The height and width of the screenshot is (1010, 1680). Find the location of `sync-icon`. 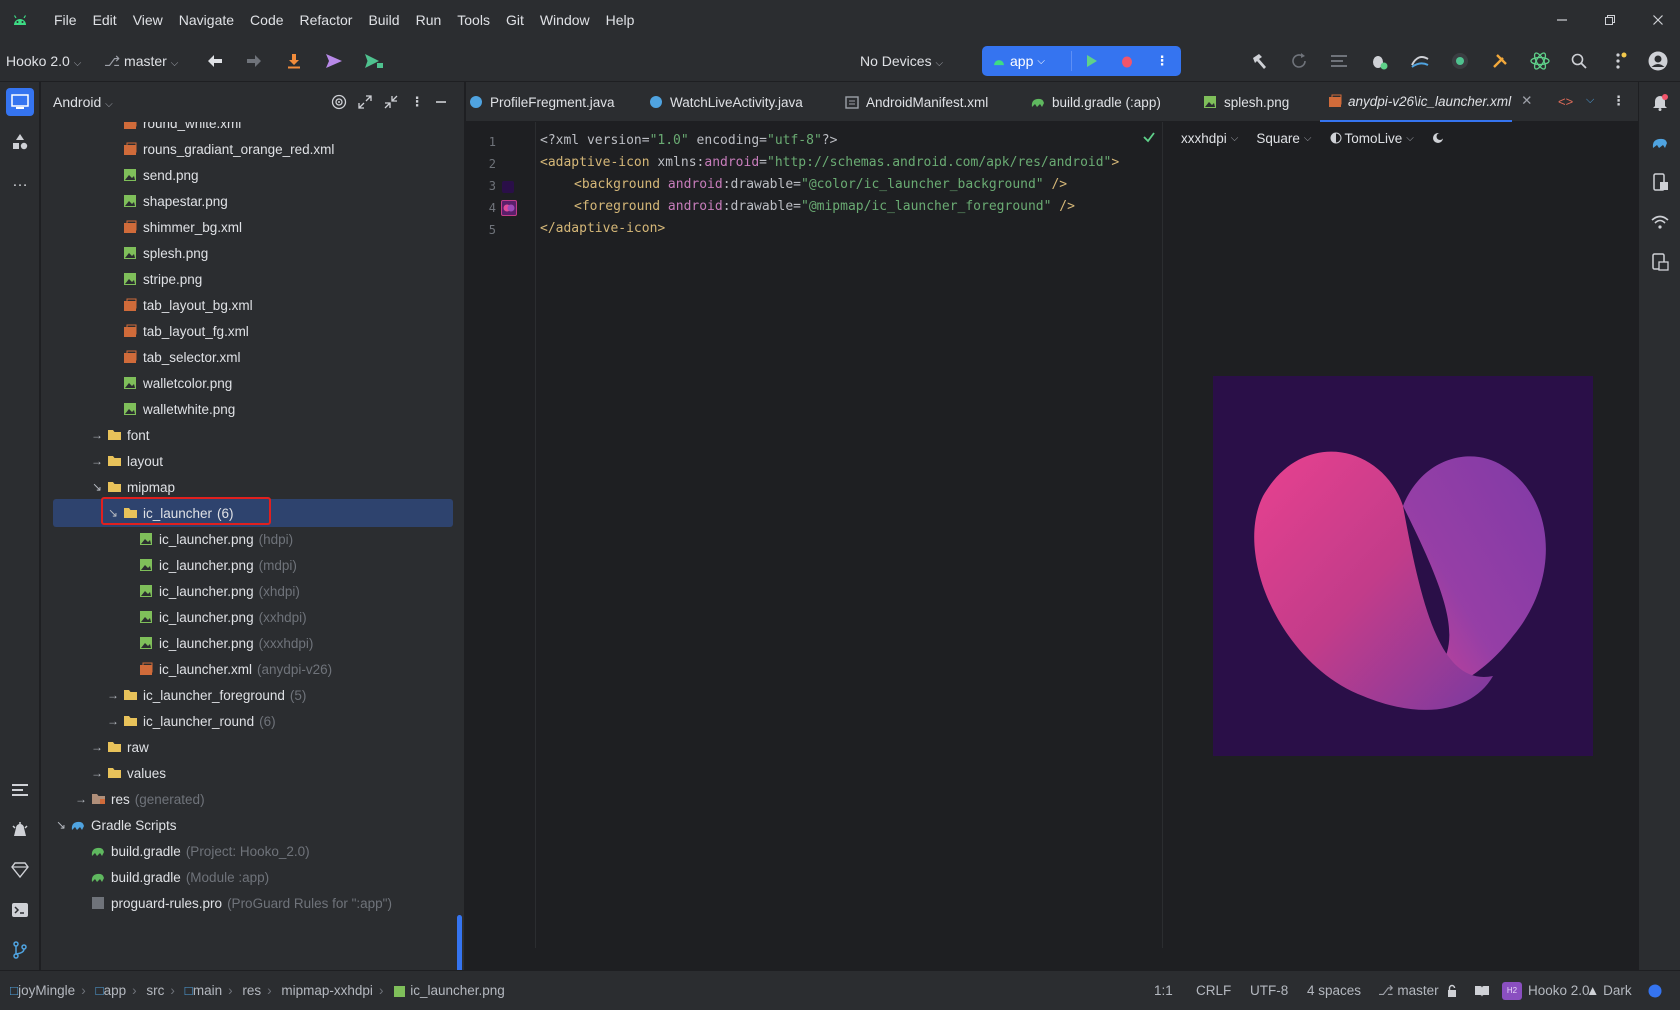

sync-icon is located at coordinates (1299, 61).